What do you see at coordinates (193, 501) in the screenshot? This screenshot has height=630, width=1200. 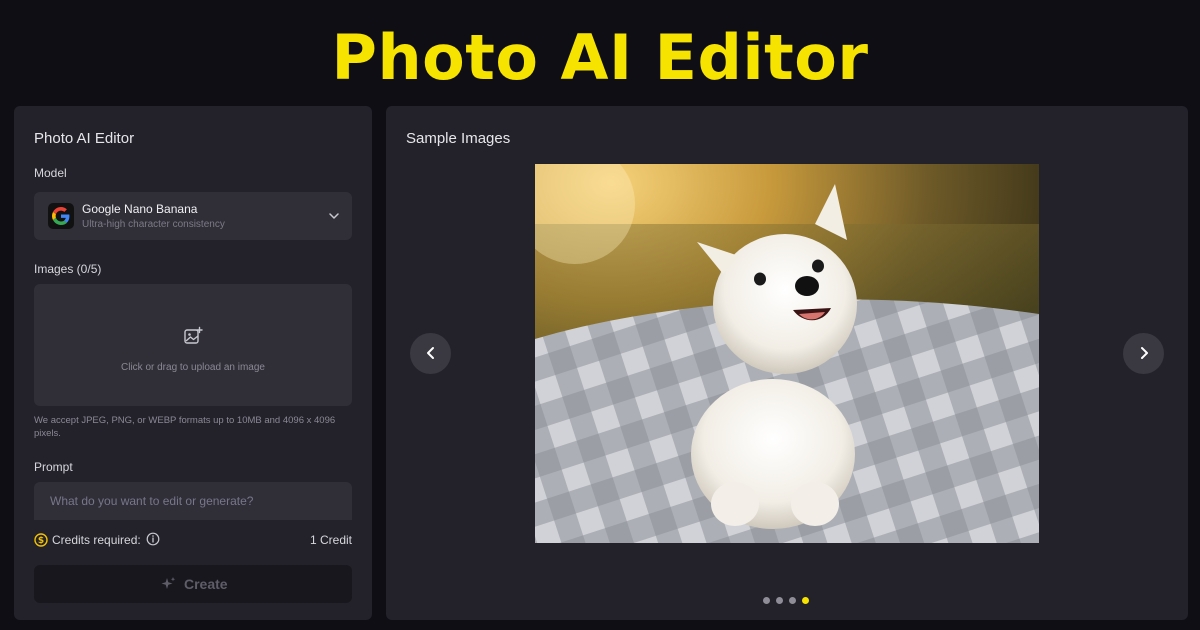 I see `prompt-input` at bounding box center [193, 501].